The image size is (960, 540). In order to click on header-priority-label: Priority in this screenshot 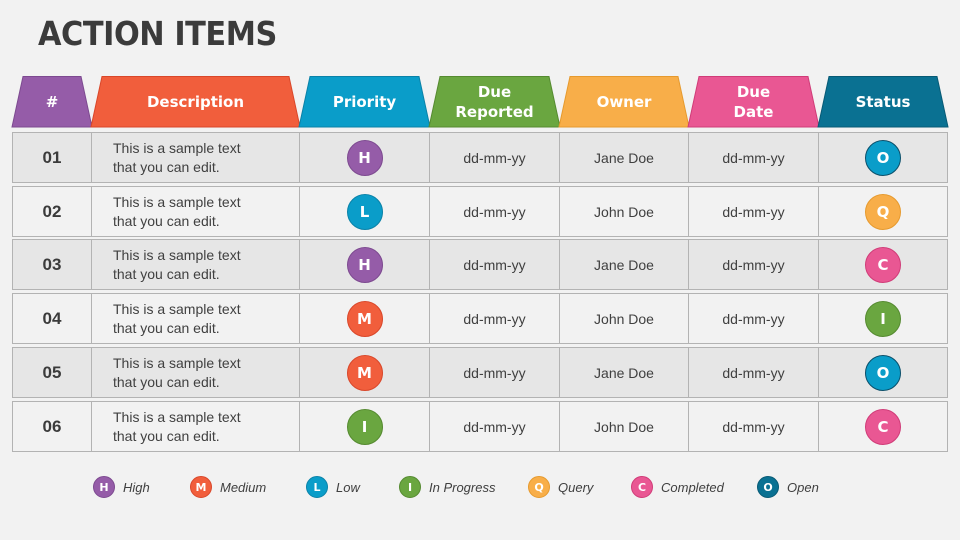, I will do `click(364, 101)`.